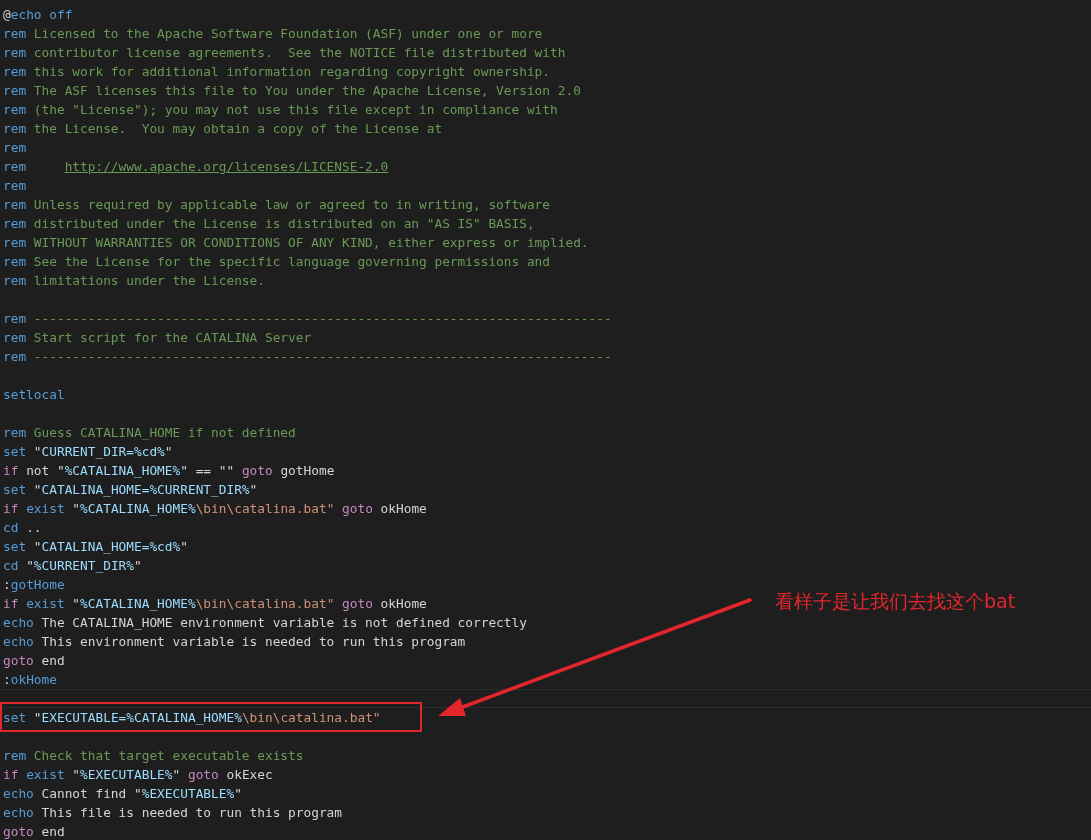 This screenshot has width=1091, height=840. Describe the element at coordinates (895, 601) in the screenshot. I see `annotation-note: 看样子是让我们去找这个bat` at that location.